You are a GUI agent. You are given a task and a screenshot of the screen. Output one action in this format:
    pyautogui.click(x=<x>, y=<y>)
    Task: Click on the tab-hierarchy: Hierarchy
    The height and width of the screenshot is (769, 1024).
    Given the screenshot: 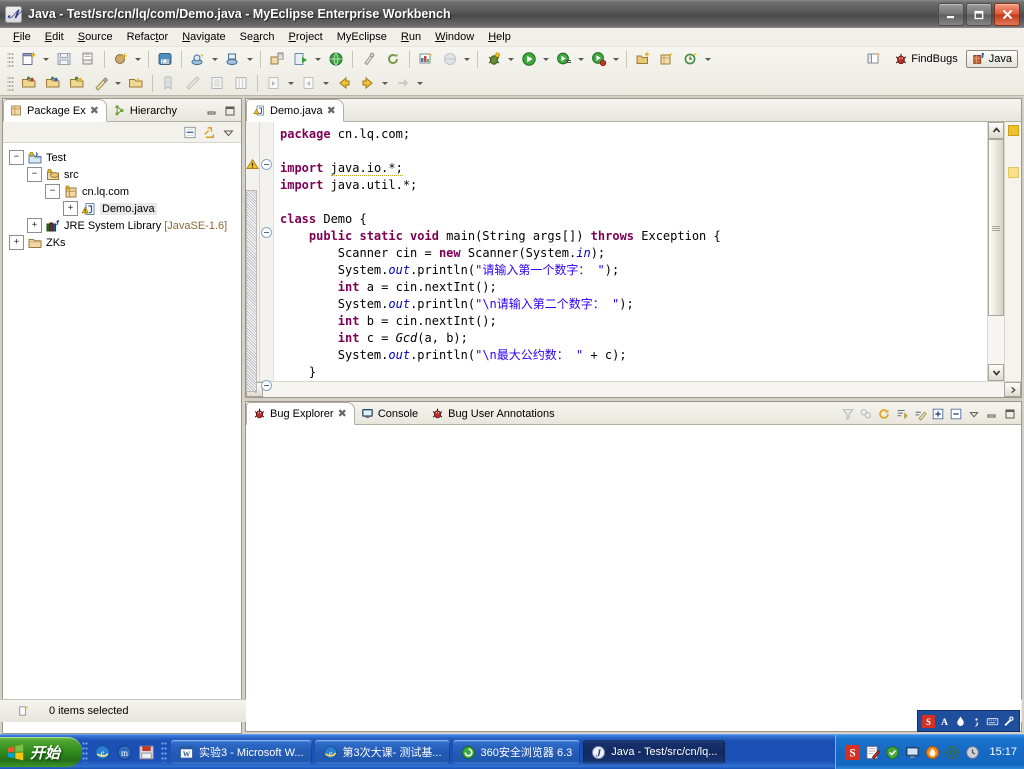 What is the action you would take?
    pyautogui.click(x=145, y=110)
    